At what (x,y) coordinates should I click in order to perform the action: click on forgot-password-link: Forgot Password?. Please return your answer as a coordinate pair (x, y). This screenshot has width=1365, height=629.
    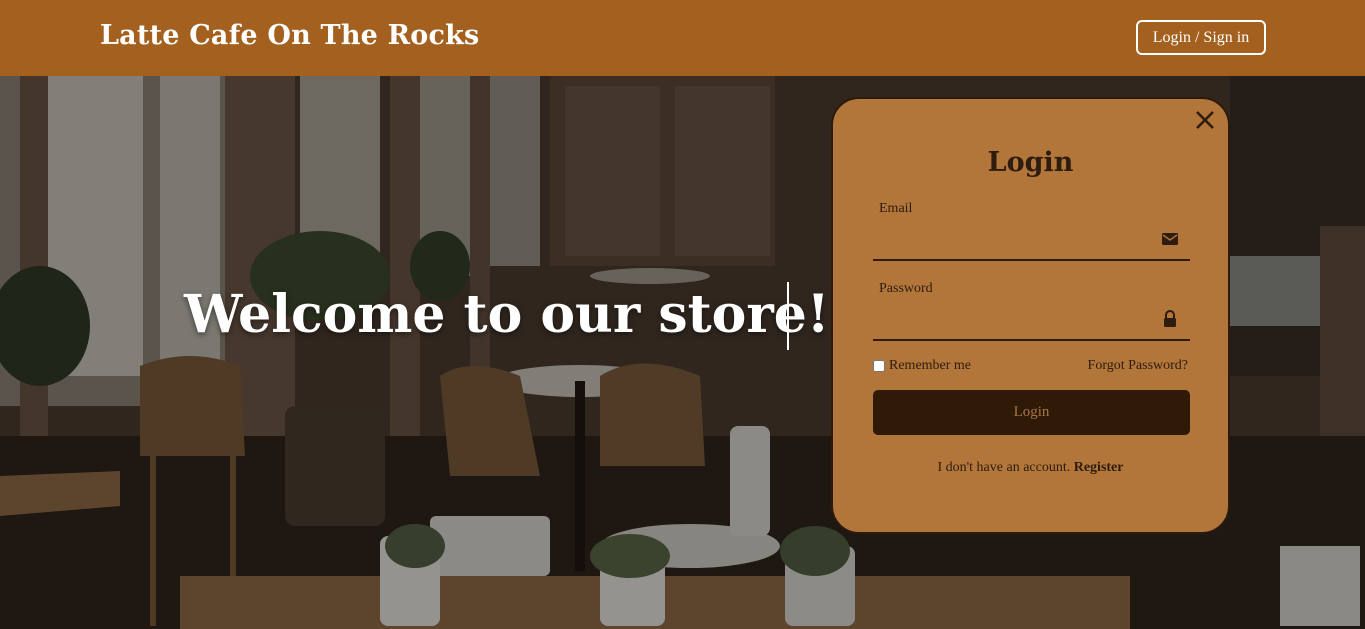
    Looking at the image, I should click on (1138, 366).